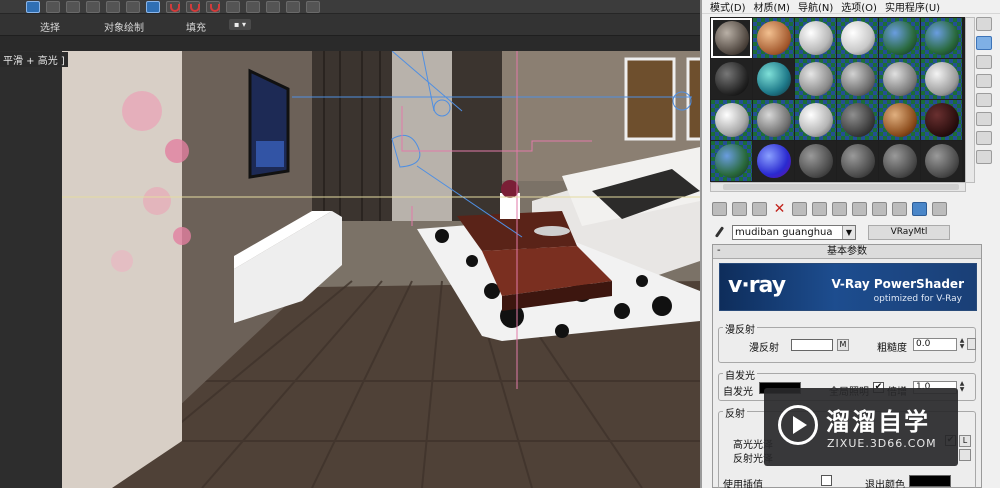 This screenshot has width=1000, height=488. What do you see at coordinates (848, 232) in the screenshot?
I see `chevron-down-icon: ▼` at bounding box center [848, 232].